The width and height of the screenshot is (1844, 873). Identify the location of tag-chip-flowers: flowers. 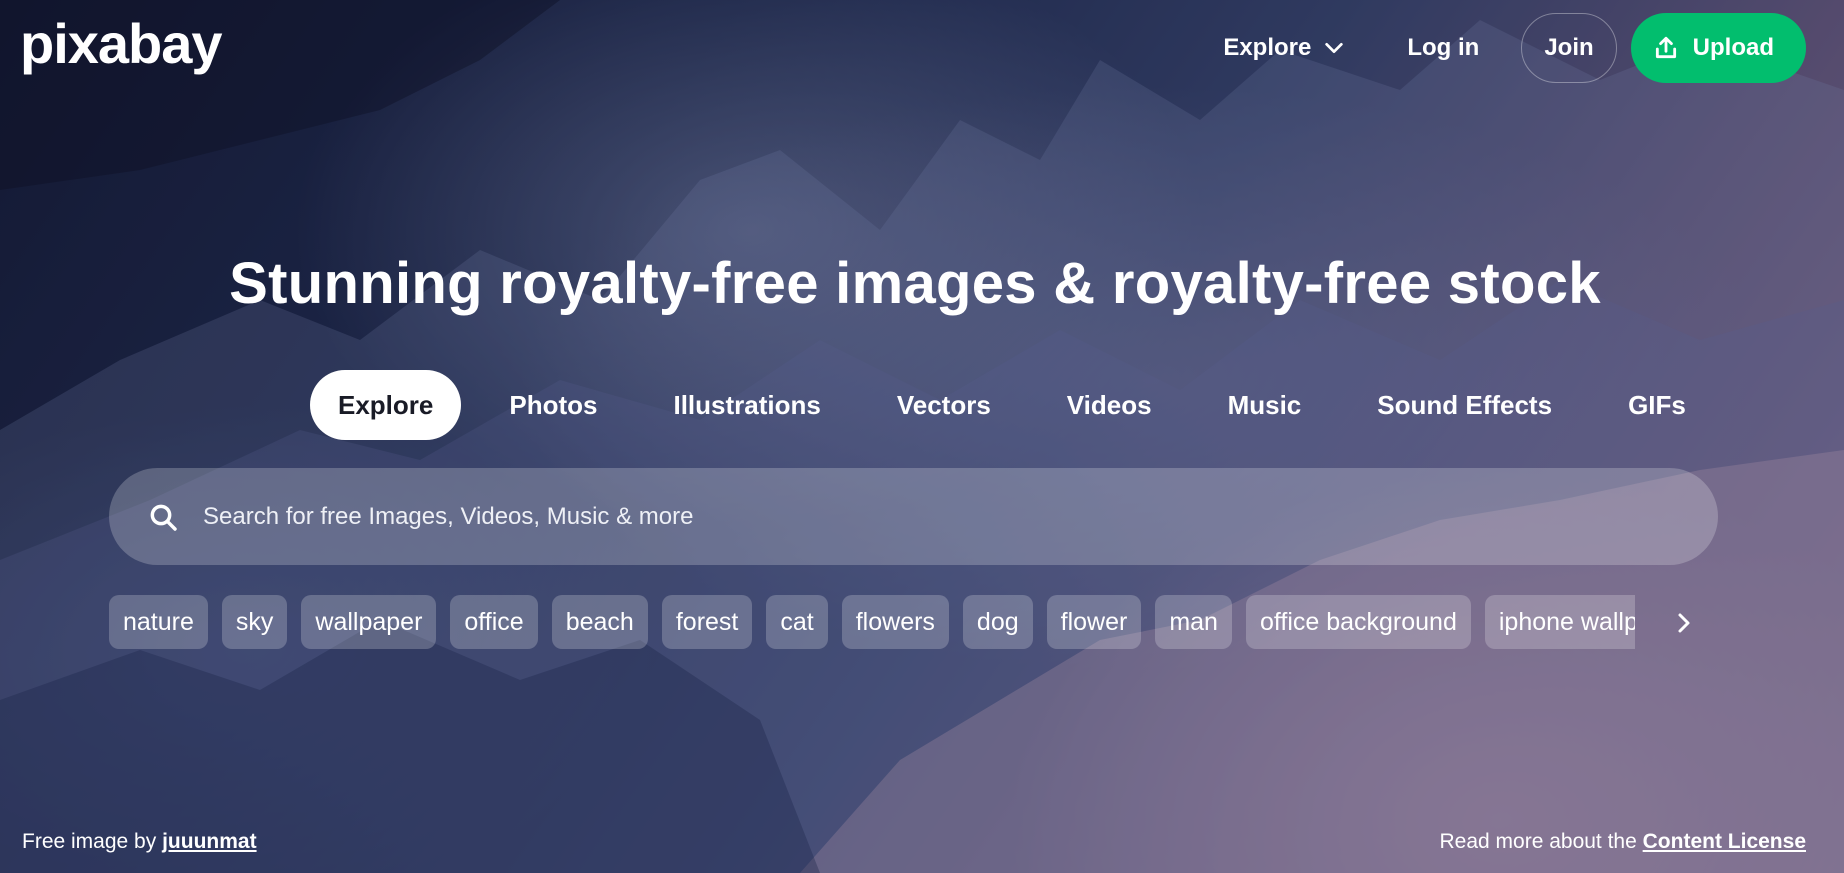
(895, 622).